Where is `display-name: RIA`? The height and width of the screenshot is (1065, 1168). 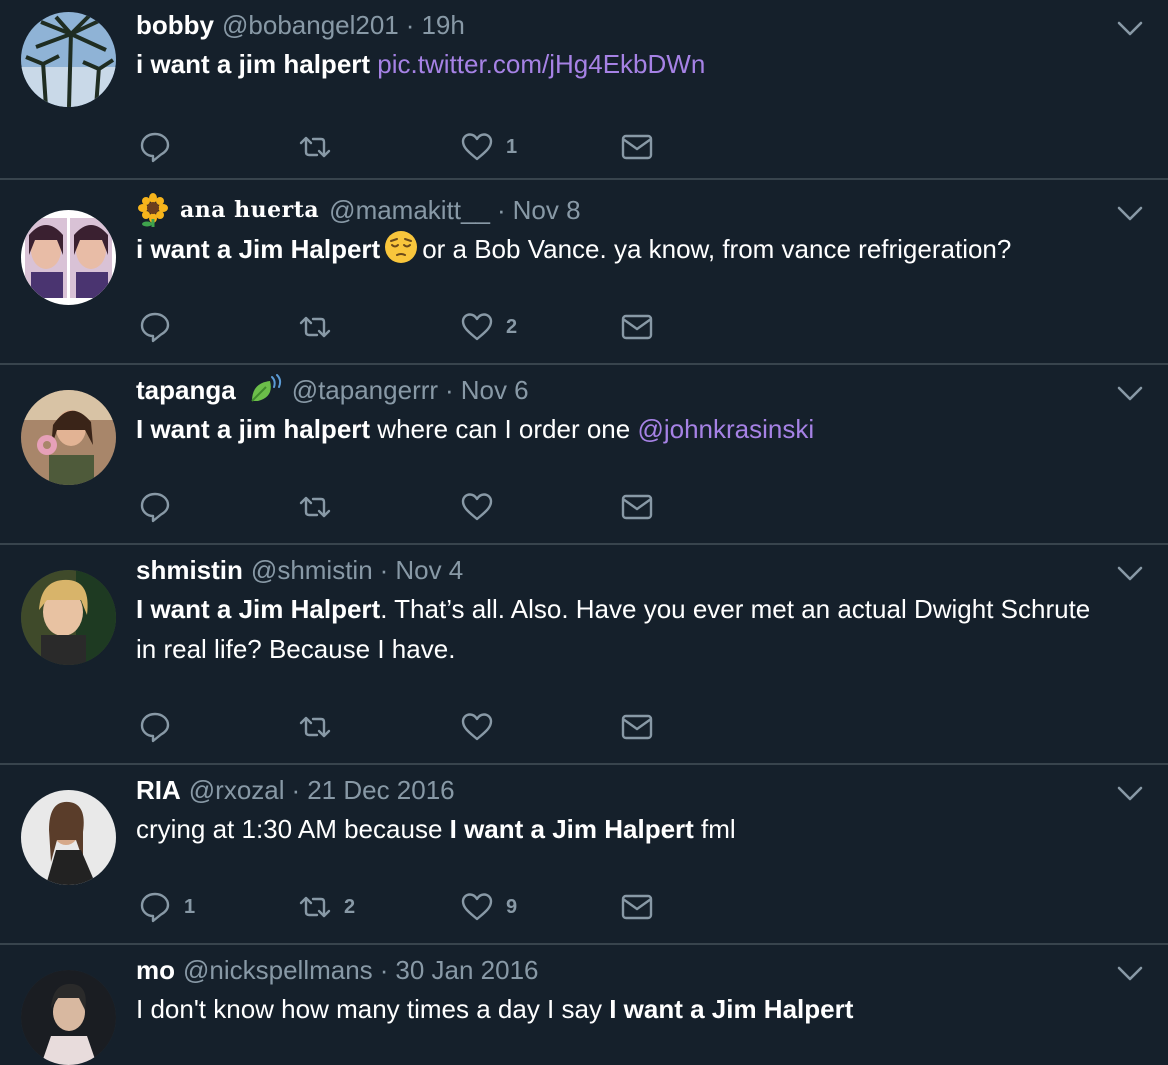 display-name: RIA is located at coordinates (158, 790).